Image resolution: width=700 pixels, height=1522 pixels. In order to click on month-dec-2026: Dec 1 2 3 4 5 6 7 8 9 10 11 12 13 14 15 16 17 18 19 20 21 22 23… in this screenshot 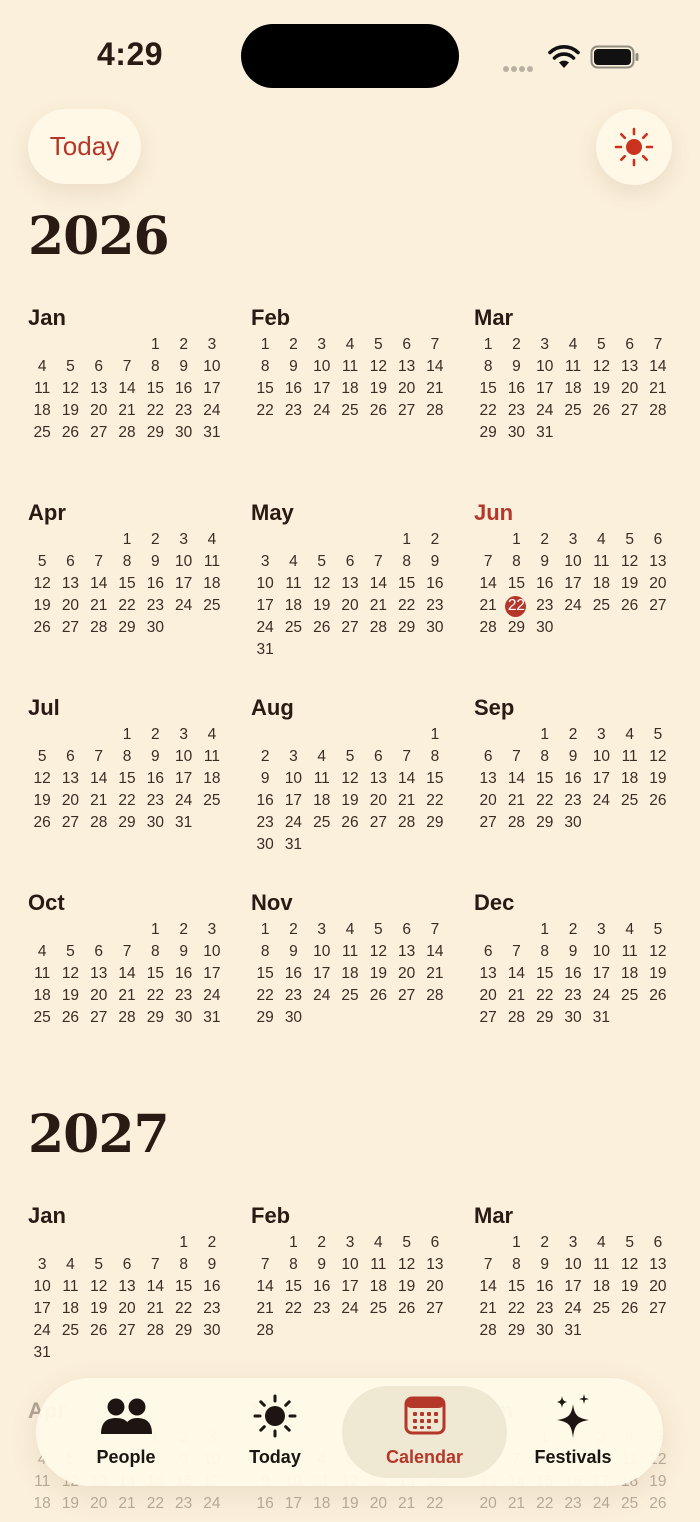, I will do `click(572, 959)`.